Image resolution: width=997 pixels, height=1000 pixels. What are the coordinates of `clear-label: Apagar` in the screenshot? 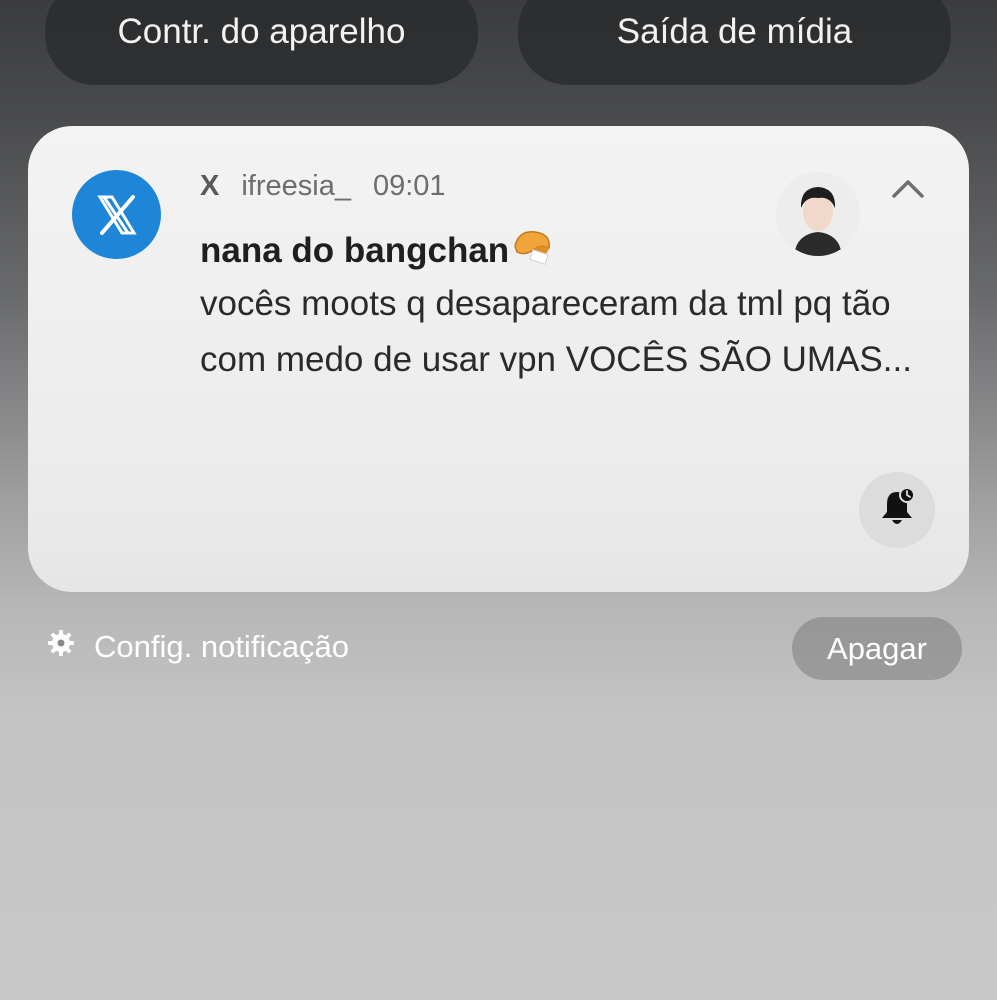 It's located at (877, 648).